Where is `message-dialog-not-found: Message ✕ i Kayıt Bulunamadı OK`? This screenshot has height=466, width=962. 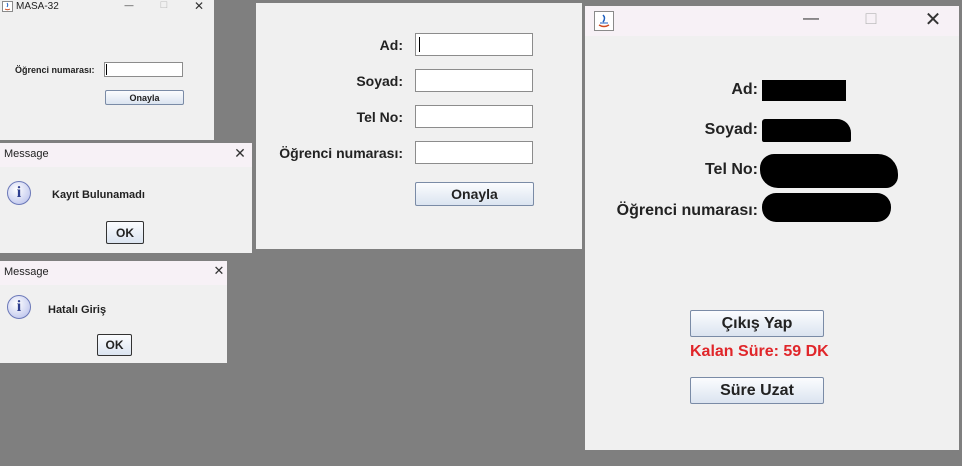 message-dialog-not-found: Message ✕ i Kayıt Bulunamadı OK is located at coordinates (126, 198).